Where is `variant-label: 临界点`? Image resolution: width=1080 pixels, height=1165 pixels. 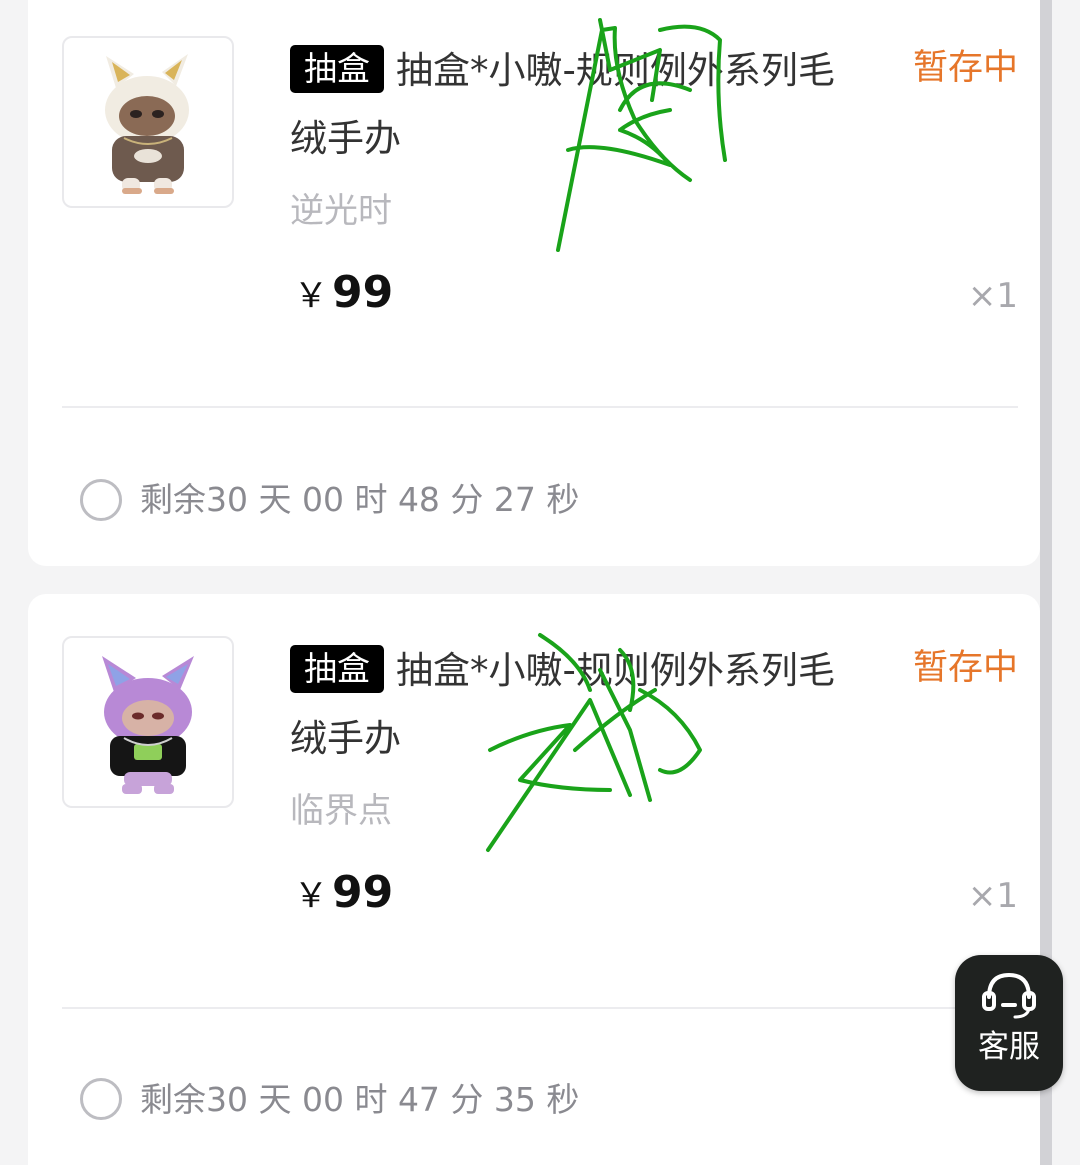
variant-label: 临界点 is located at coordinates (341, 811).